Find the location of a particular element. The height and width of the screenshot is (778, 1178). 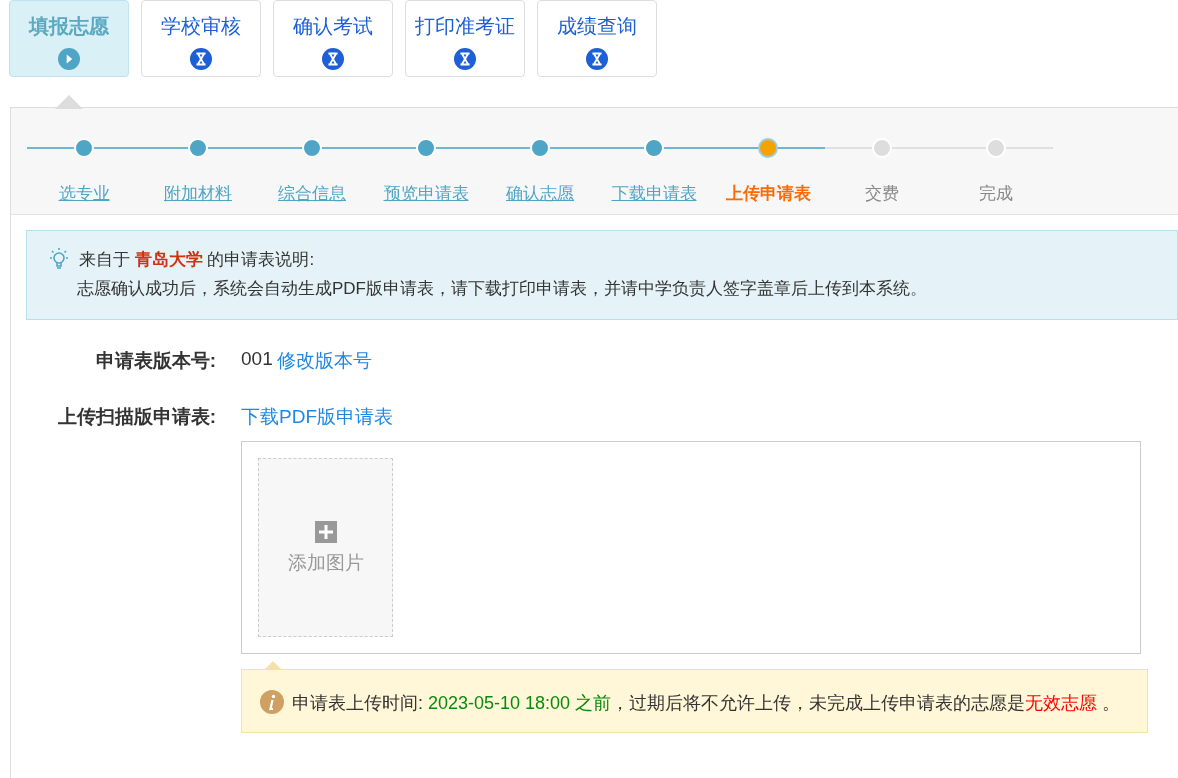

version-number: 001 is located at coordinates (257, 359).